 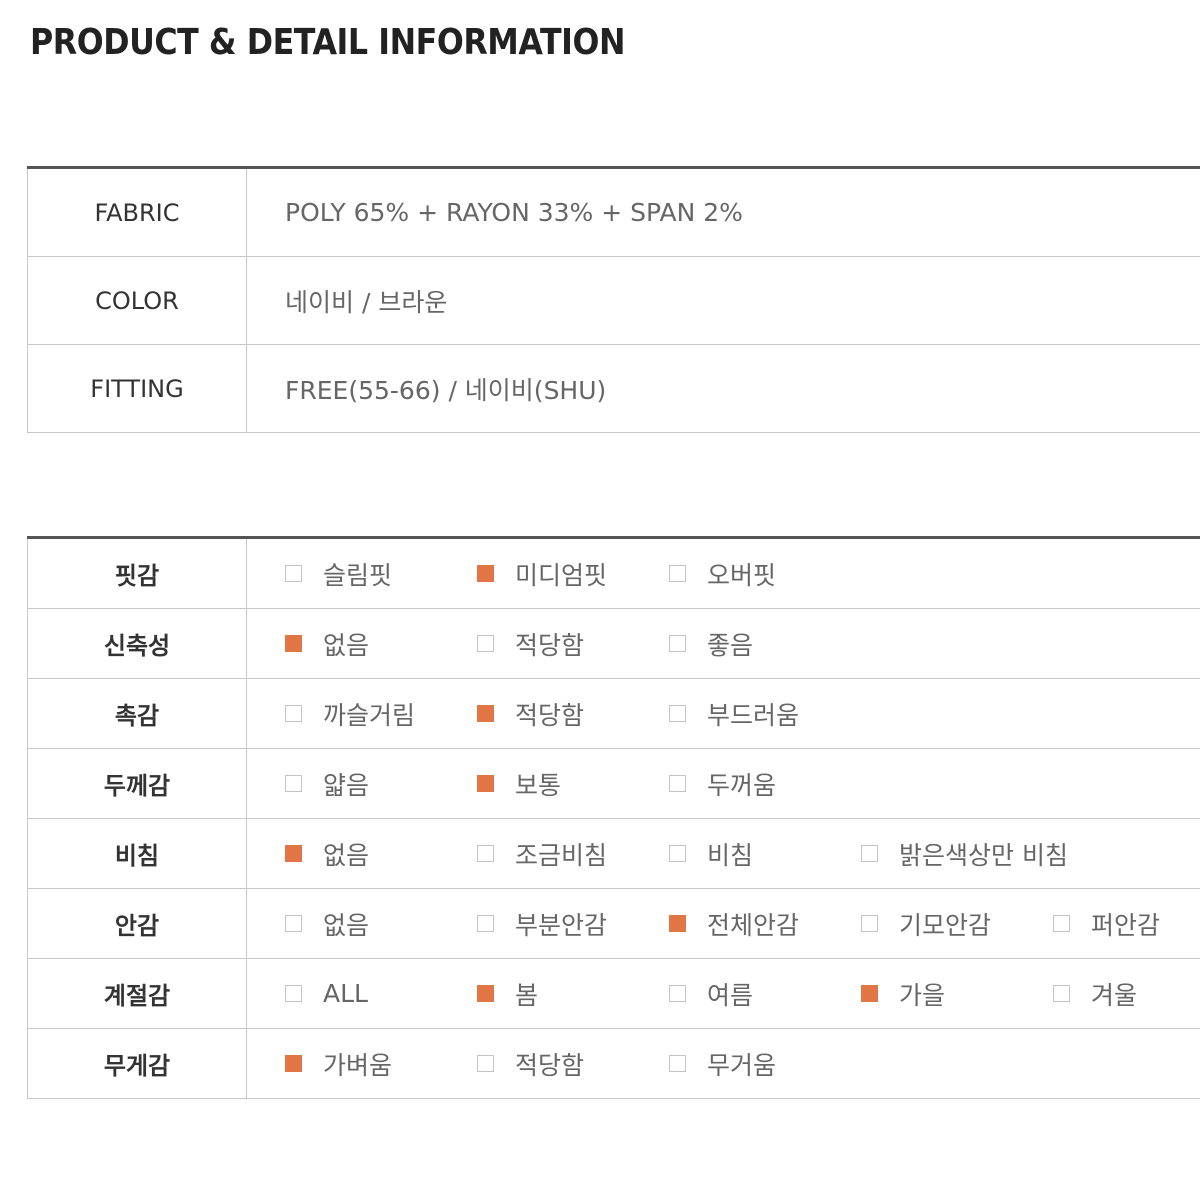 What do you see at coordinates (137, 388) in the screenshot?
I see `spec-label: FITTING` at bounding box center [137, 388].